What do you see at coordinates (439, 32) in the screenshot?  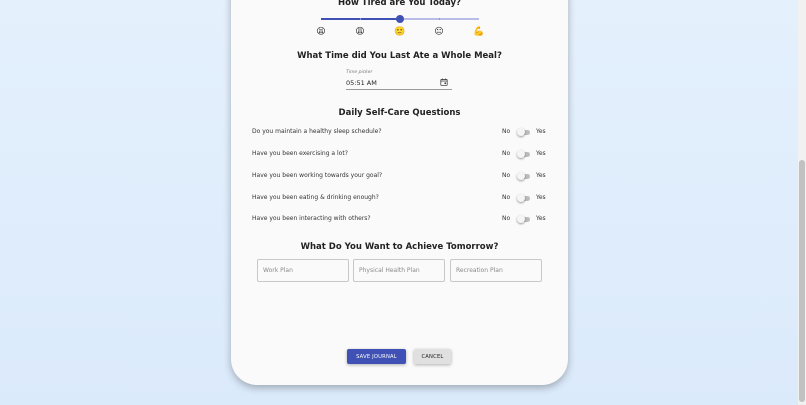 I see `neutral-emoji-icon: 😐` at bounding box center [439, 32].